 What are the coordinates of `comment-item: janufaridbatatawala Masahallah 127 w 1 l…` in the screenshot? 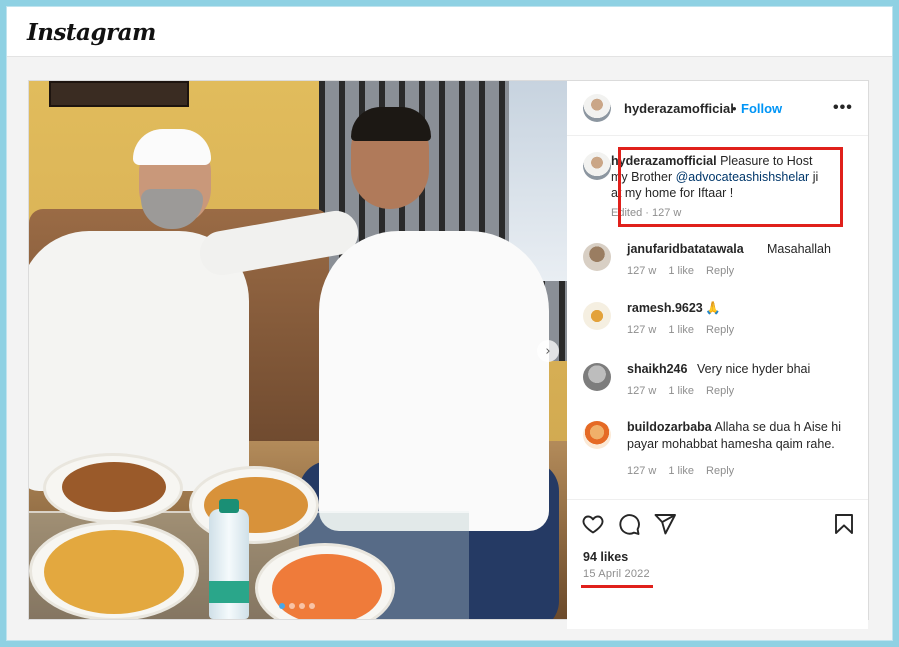 It's located at (717, 269).